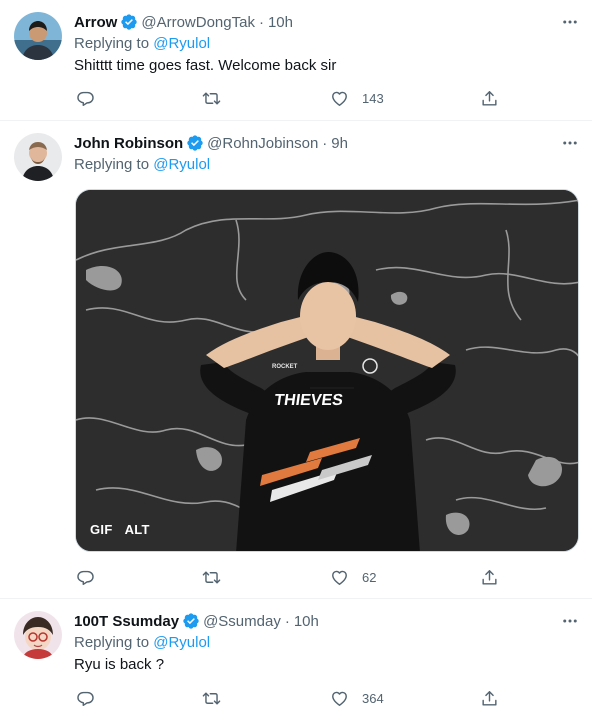 This screenshot has height=722, width=592. What do you see at coordinates (285, 367) in the screenshot?
I see `shirt-sponsor-logo: ROCKET` at bounding box center [285, 367].